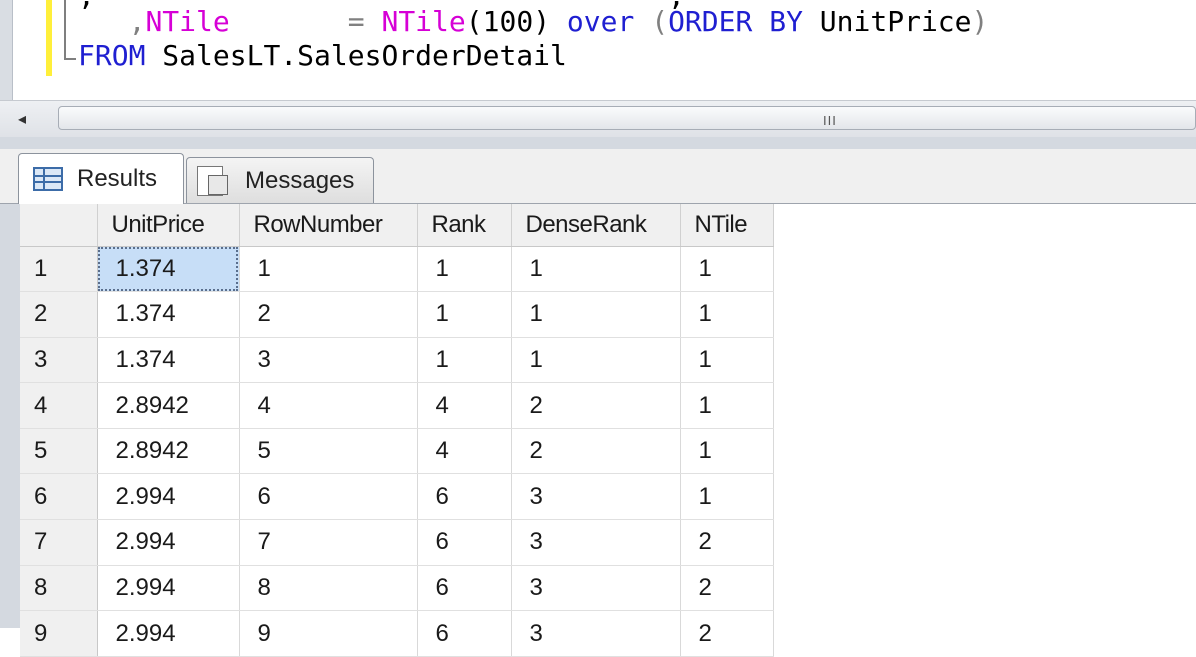 This screenshot has width=1196, height=657. I want to click on row-header: 3, so click(59, 360).